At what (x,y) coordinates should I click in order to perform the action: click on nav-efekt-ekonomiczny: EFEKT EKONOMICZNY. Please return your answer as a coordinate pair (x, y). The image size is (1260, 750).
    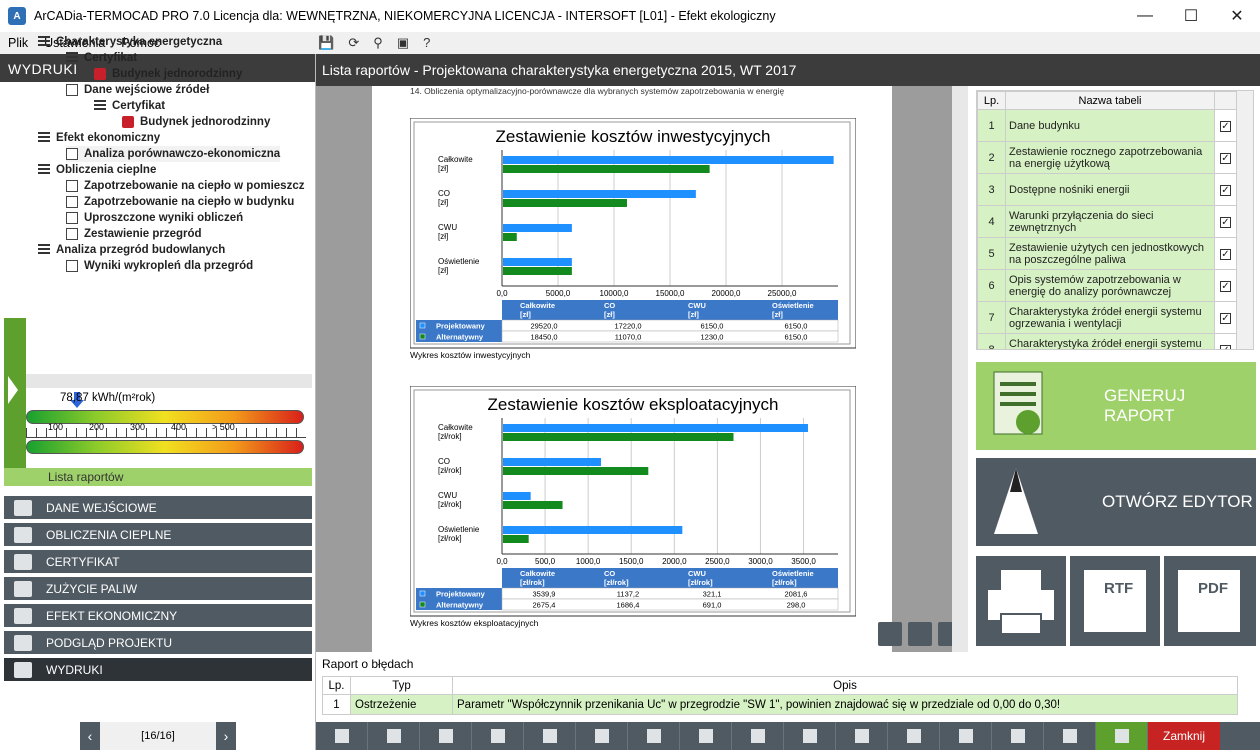
    Looking at the image, I should click on (158, 616).